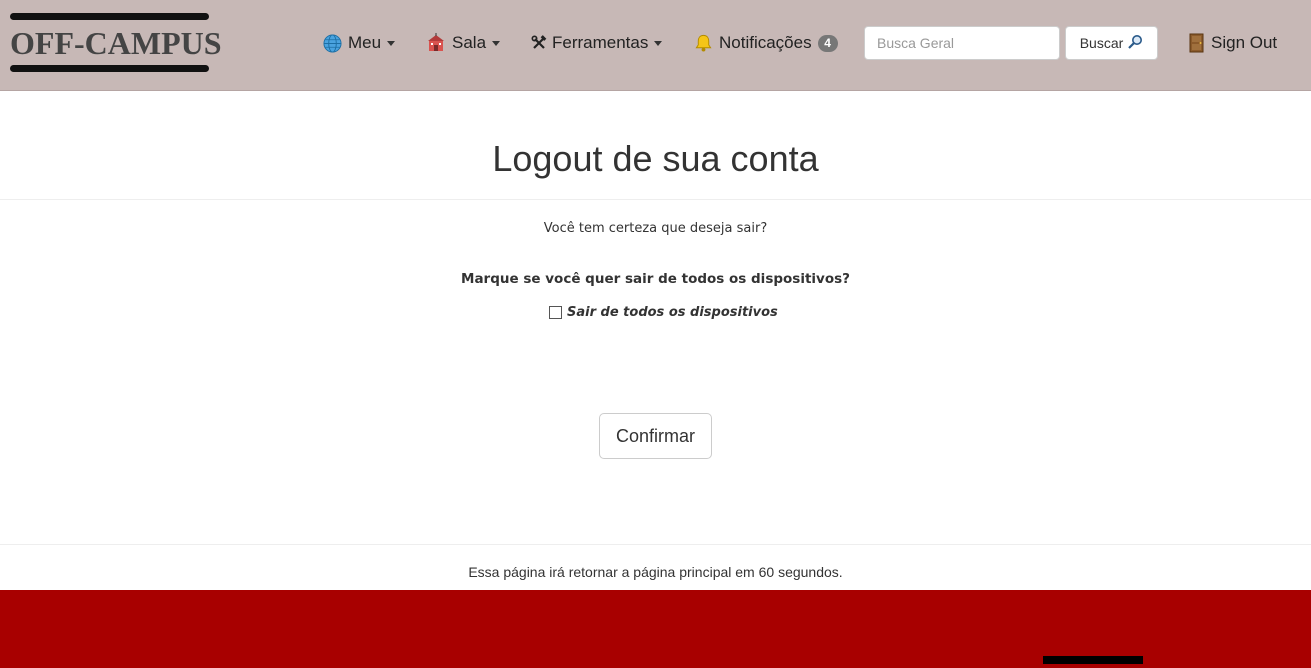 This screenshot has height=668, width=1311. Describe the element at coordinates (1244, 42) in the screenshot. I see `sign-out-label: Sign Out` at that location.